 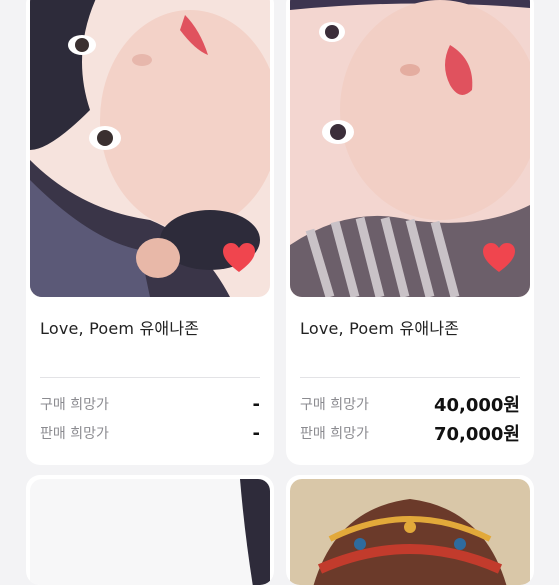 I want to click on sell-price-value: 70,000원, so click(x=476, y=434).